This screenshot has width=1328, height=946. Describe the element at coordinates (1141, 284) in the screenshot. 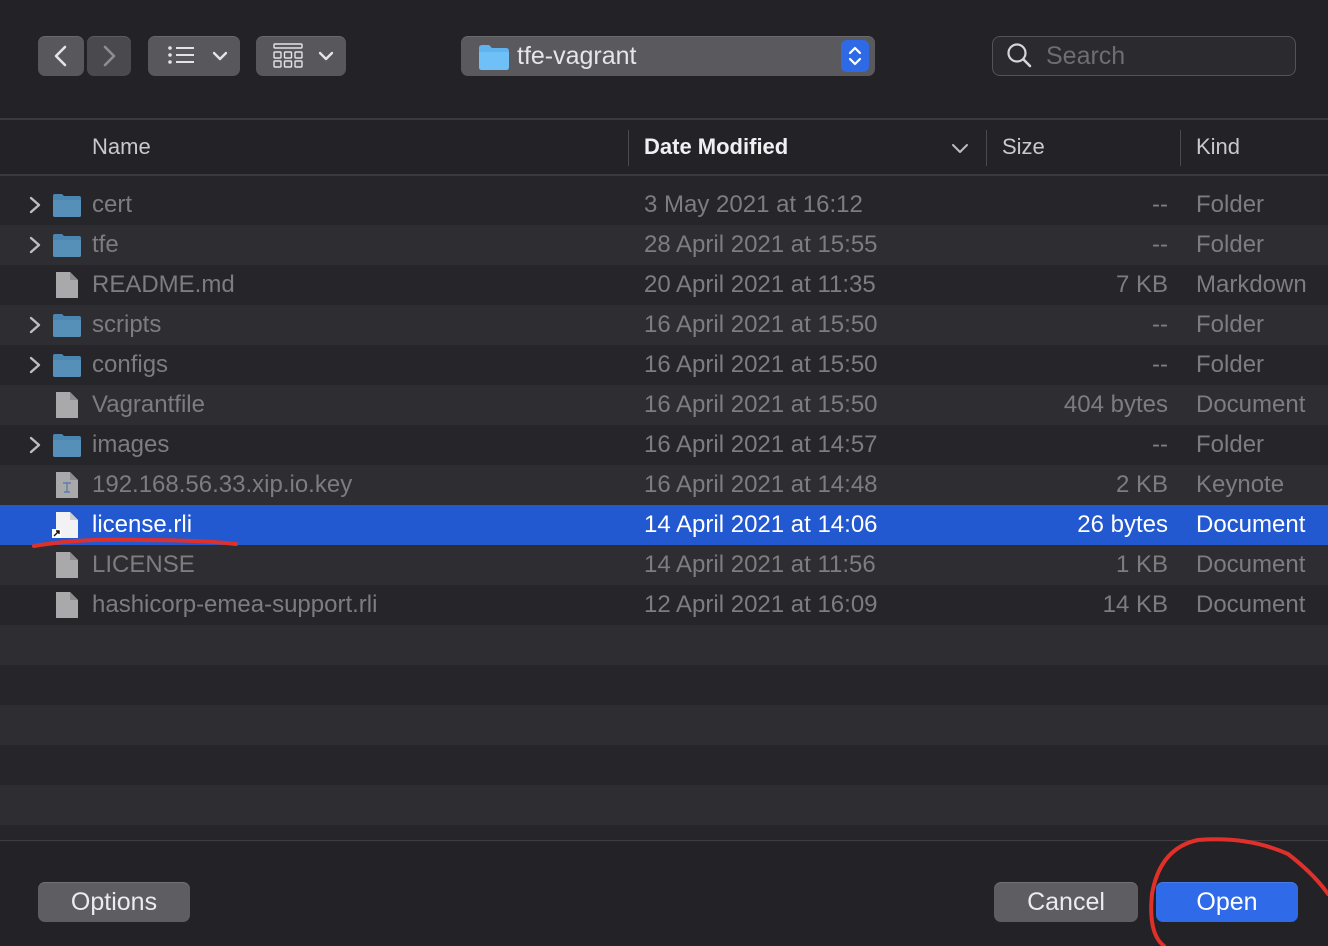

I see `file-size: 7 KB` at that location.